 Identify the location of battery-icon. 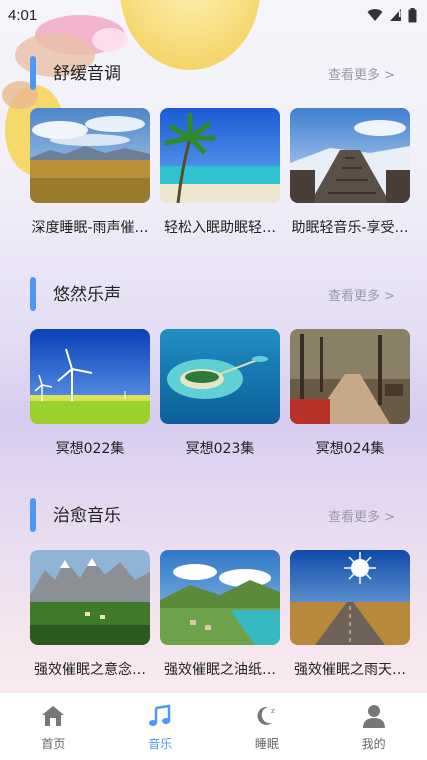
(412, 14).